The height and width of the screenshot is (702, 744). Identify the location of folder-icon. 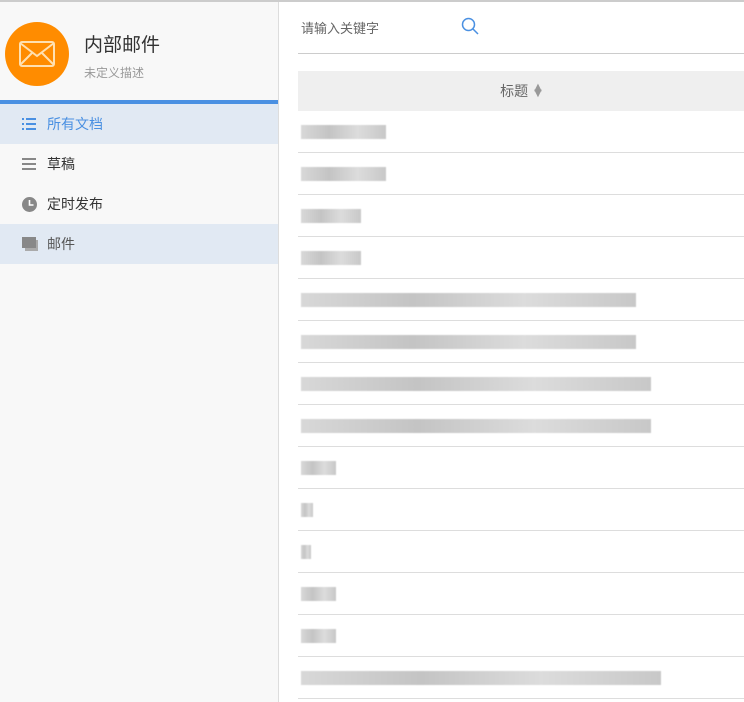
(30, 244).